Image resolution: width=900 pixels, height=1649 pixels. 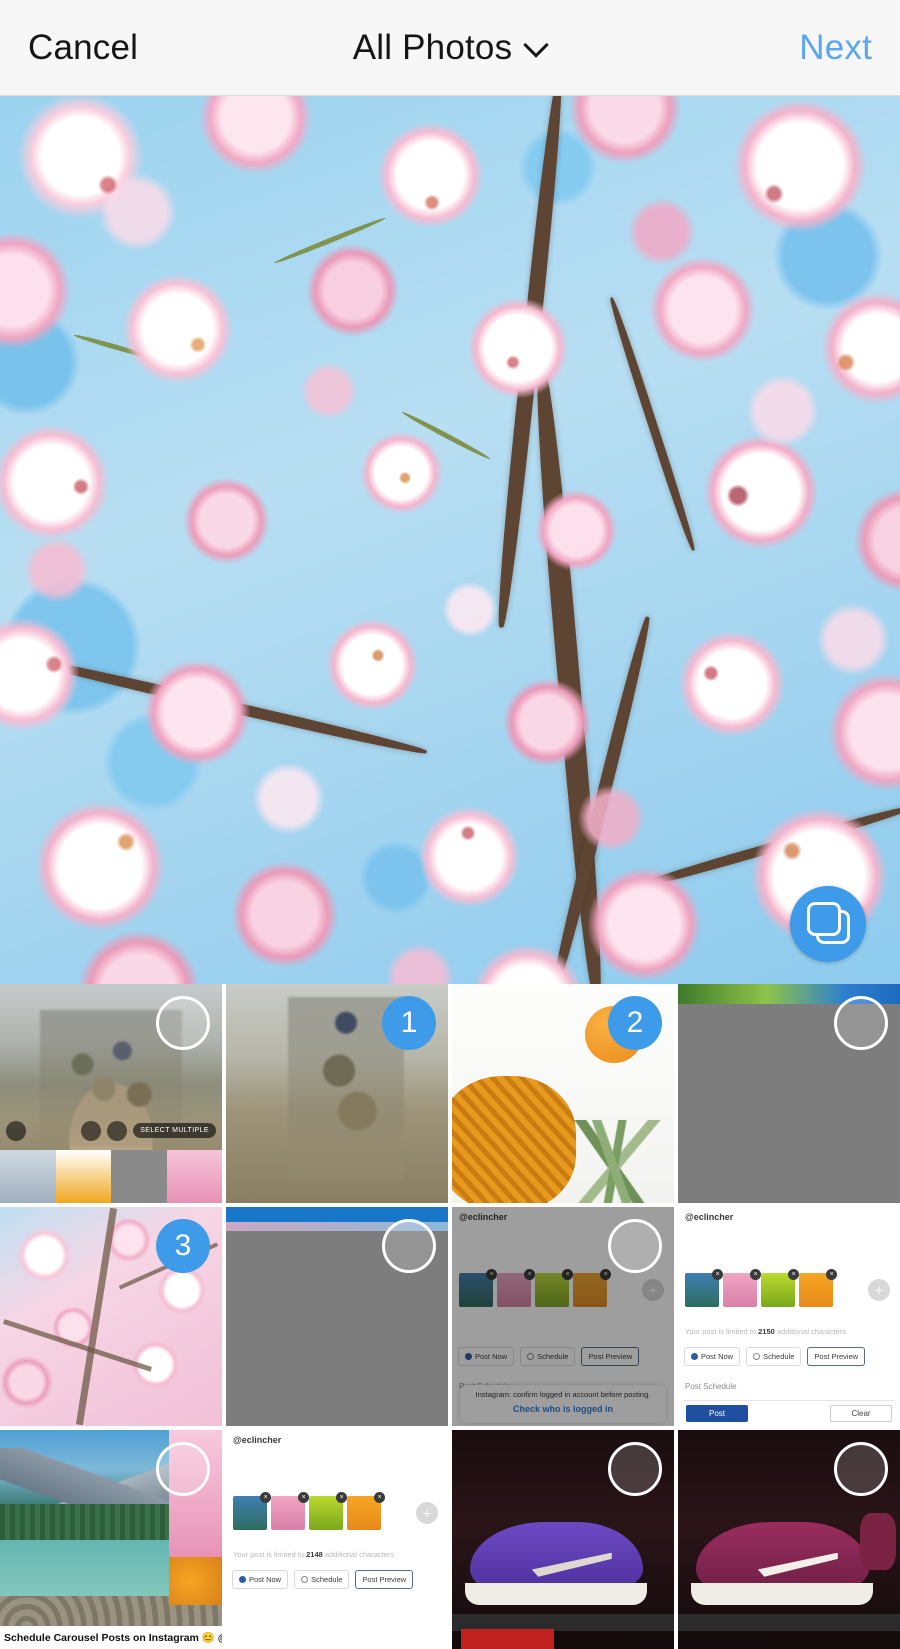 I want to click on check-logged-in-link: Check who is logged in, so click(x=563, y=1409).